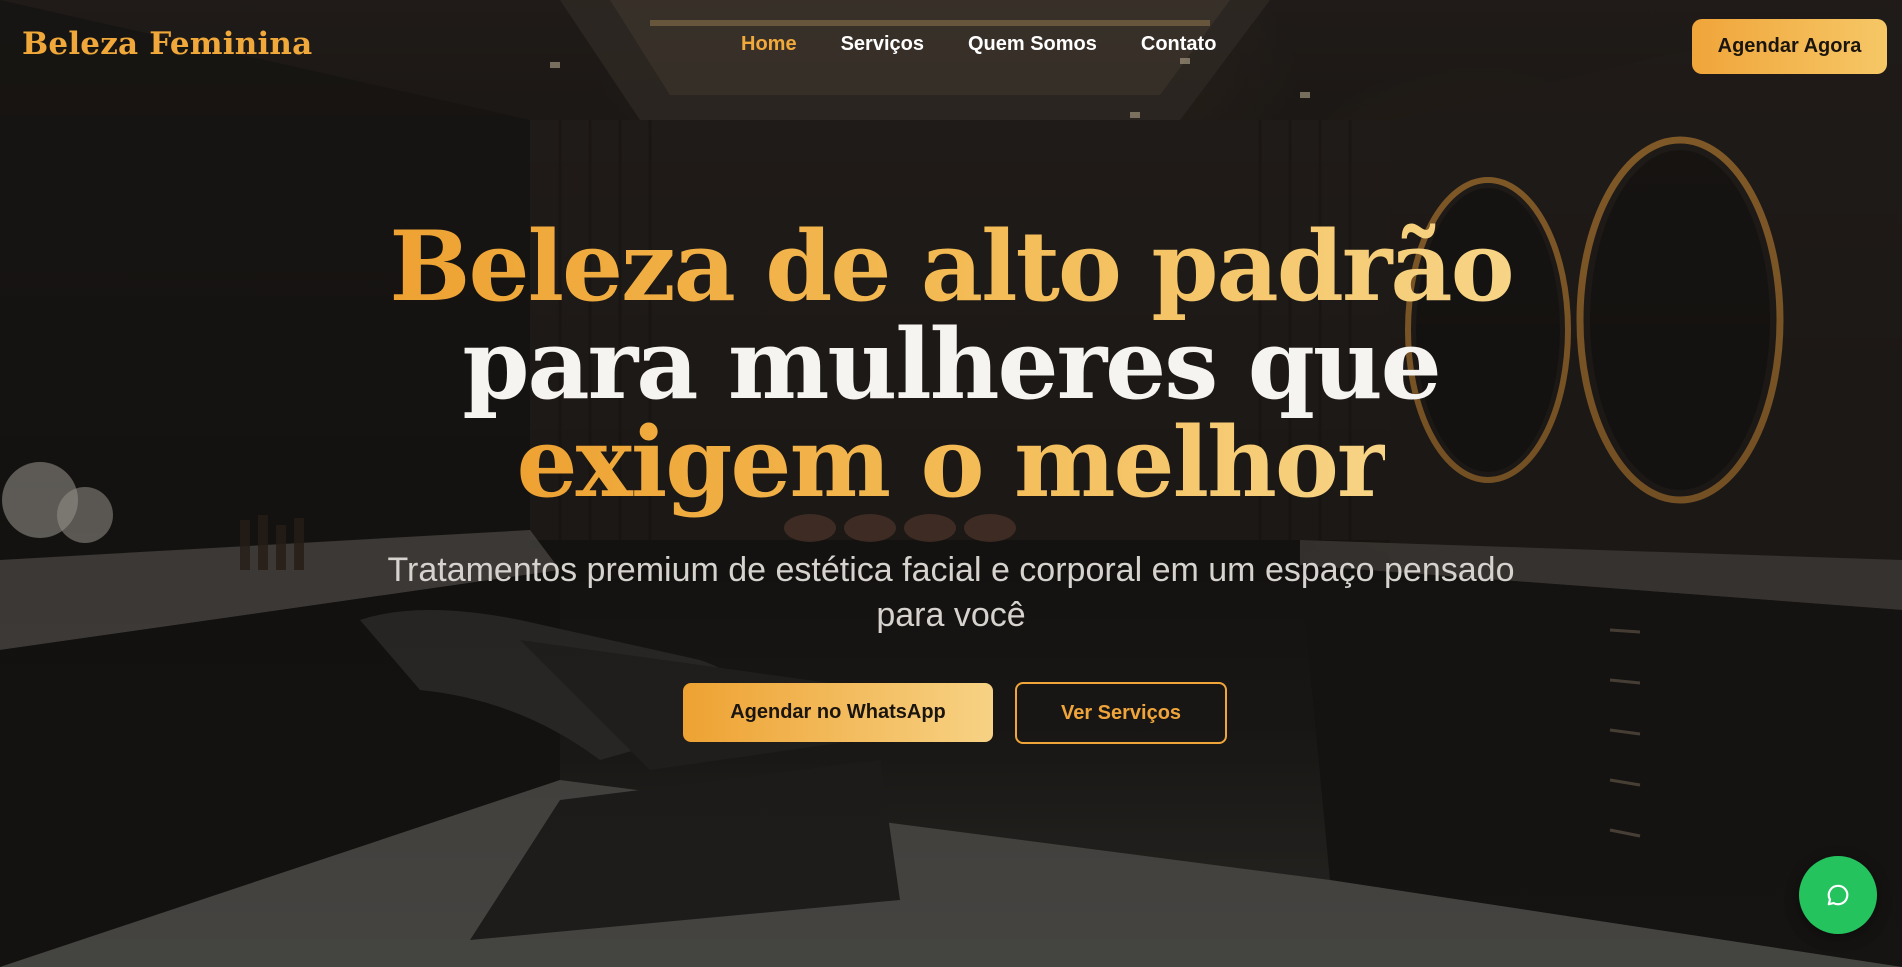  Describe the element at coordinates (167, 44) in the screenshot. I see `brand-logo: Beleza Feminina` at that location.